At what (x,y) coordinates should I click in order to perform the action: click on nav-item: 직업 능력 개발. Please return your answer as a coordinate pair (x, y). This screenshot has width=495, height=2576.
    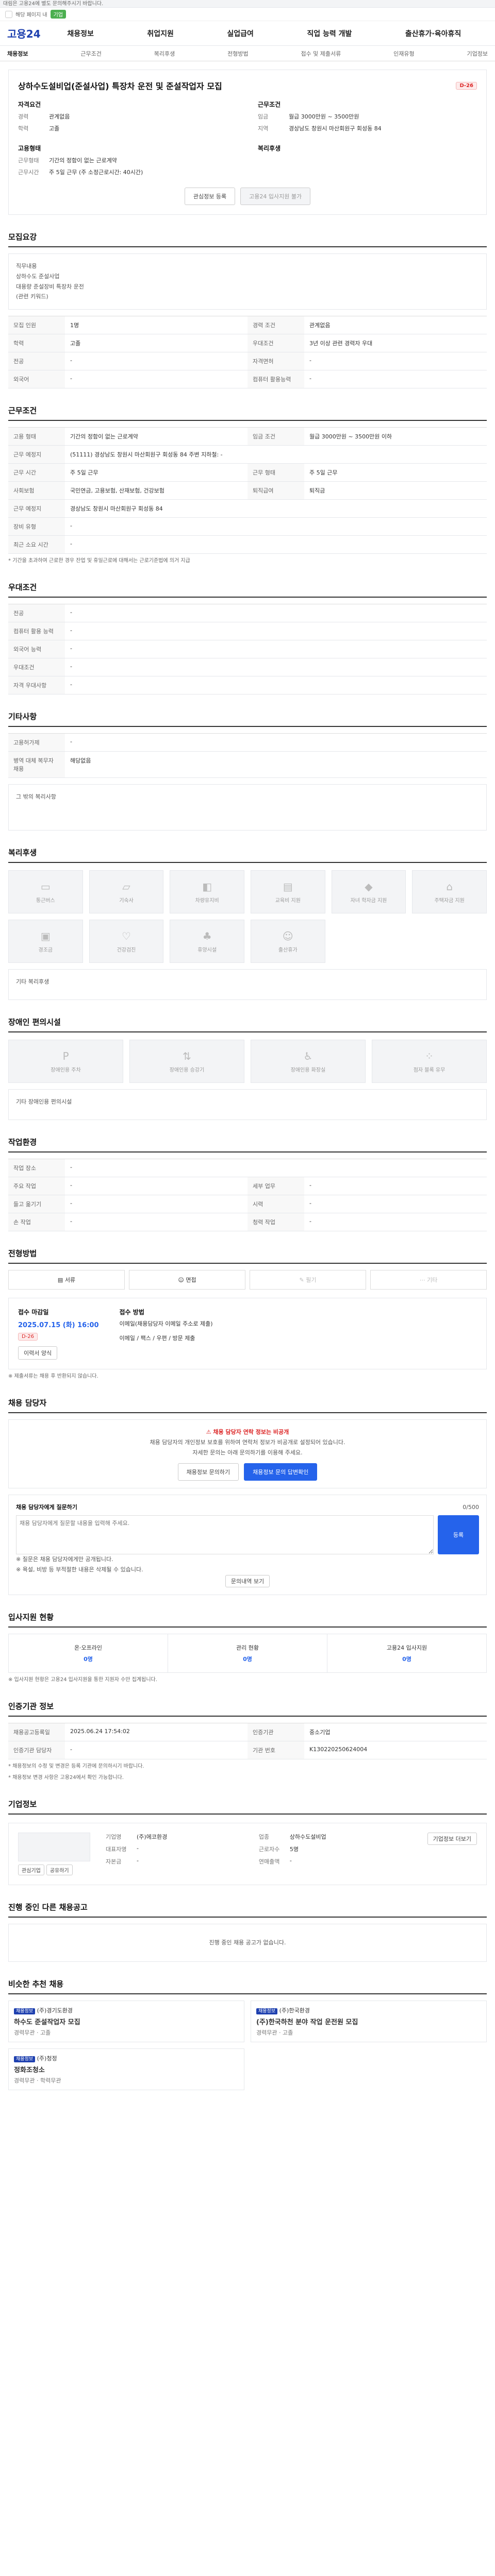
    Looking at the image, I should click on (329, 33).